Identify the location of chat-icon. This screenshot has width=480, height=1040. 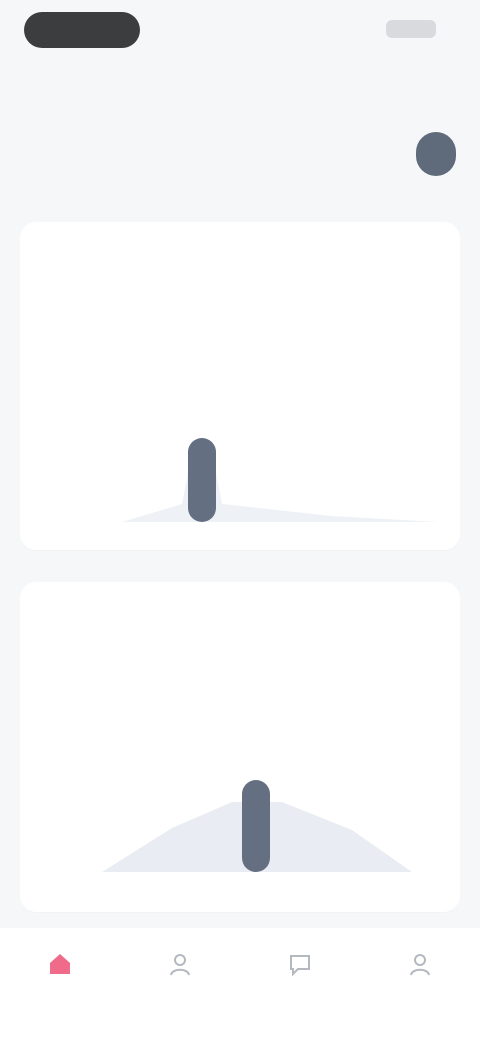
(300, 966).